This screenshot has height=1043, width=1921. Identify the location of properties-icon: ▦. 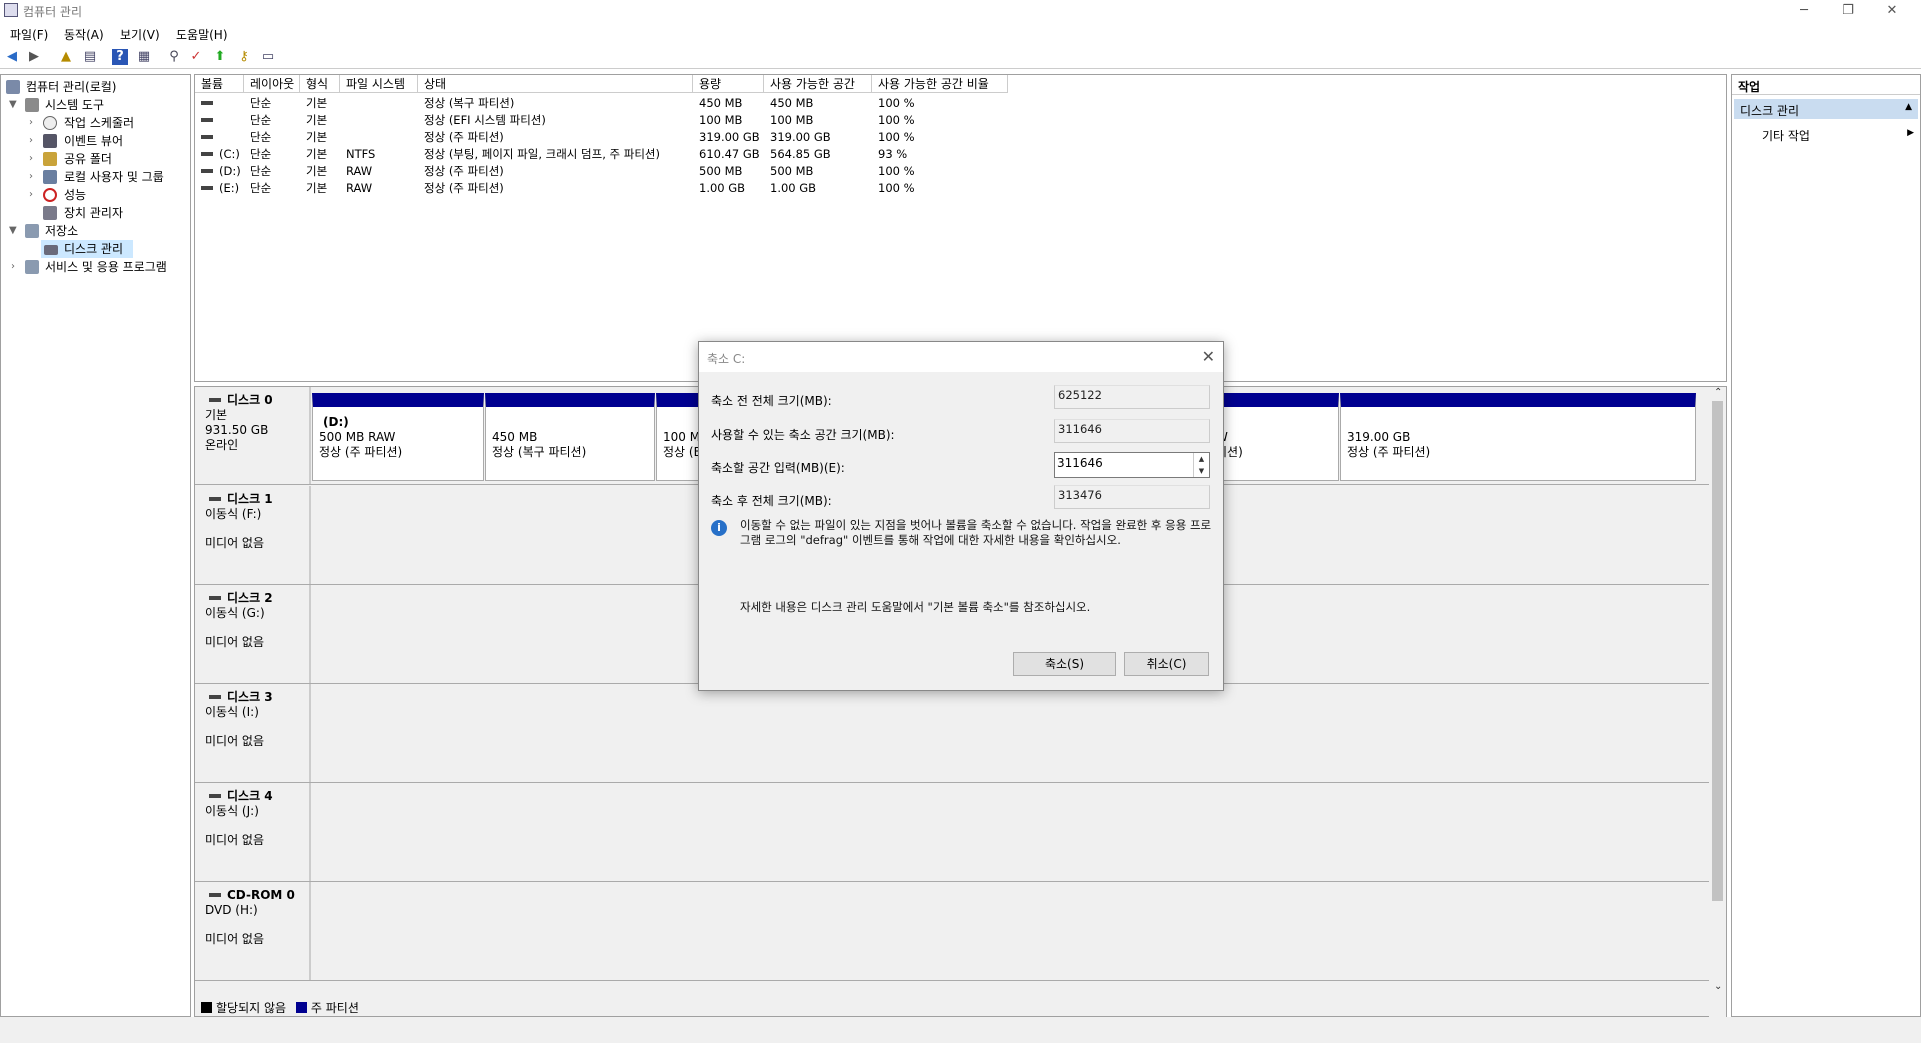
(144, 57).